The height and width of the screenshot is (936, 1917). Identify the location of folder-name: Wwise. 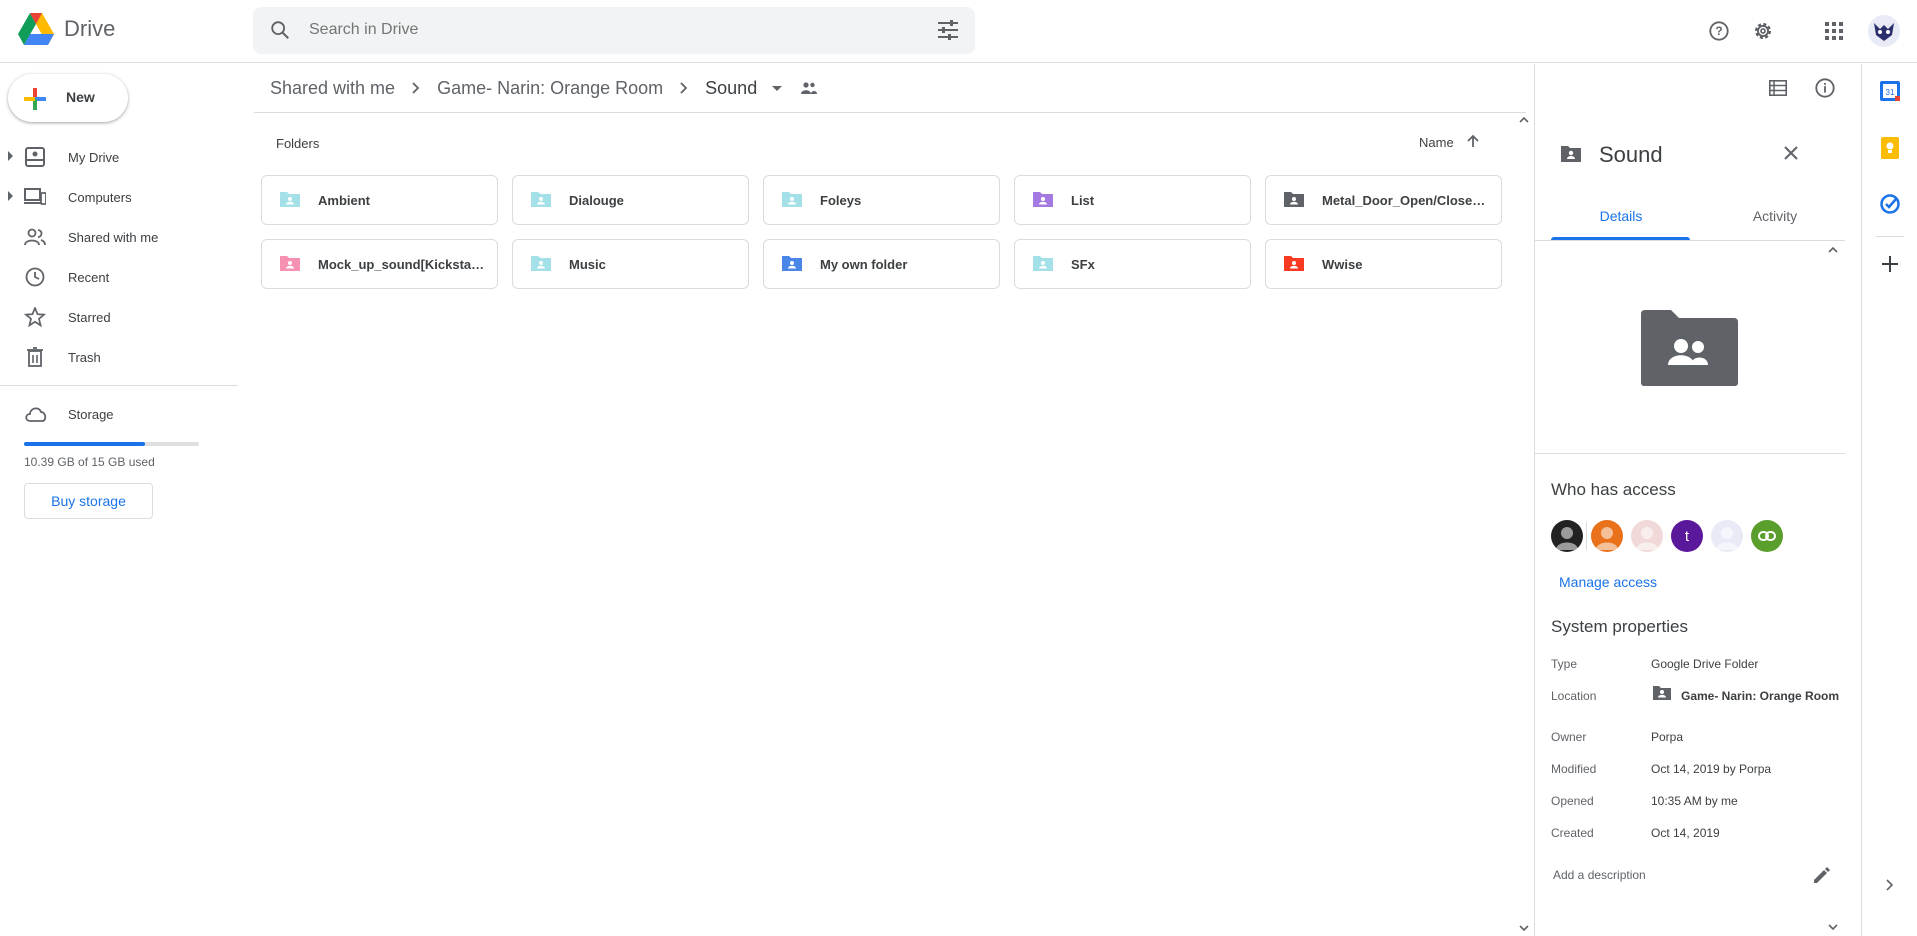
(1342, 264).